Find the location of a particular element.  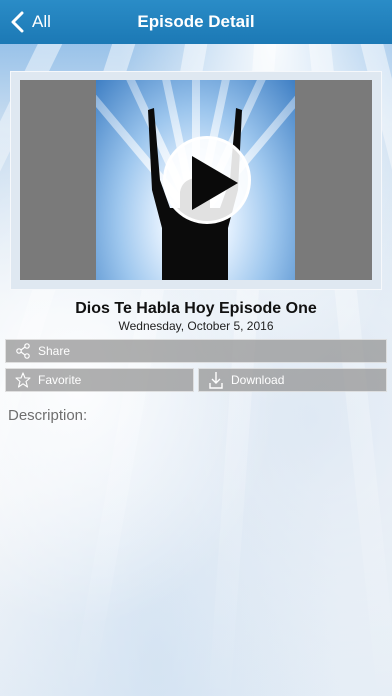

share-label: Share is located at coordinates (54, 351).